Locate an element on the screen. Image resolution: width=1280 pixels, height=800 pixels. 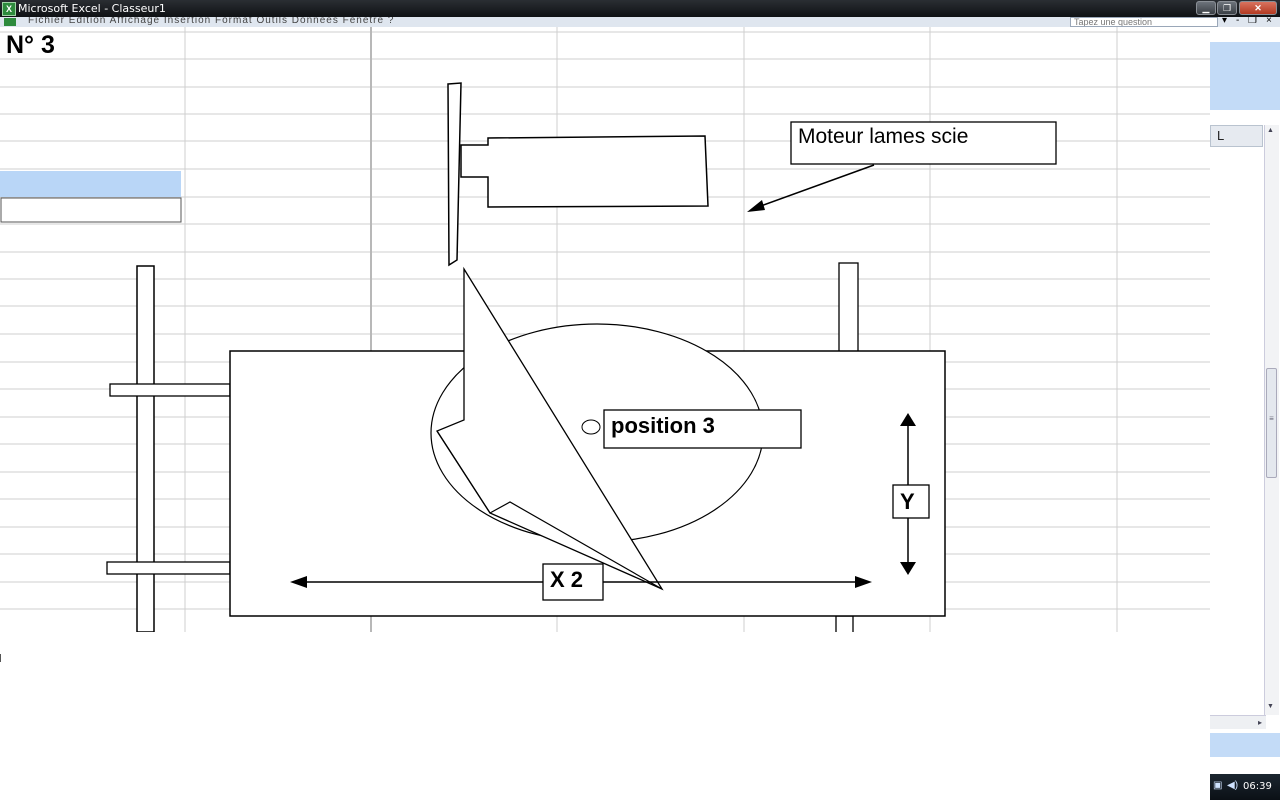
blade-shaft is located at coordinates (454, 174).